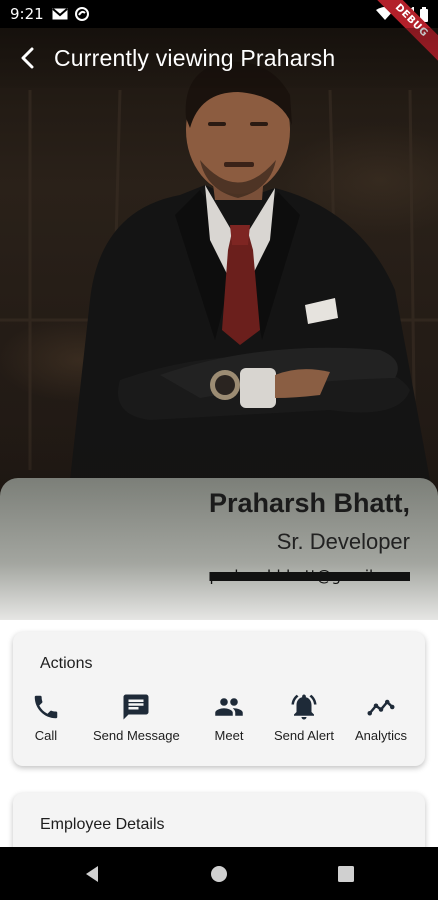  What do you see at coordinates (136, 735) in the screenshot?
I see `send-message-label: Send Message` at bounding box center [136, 735].